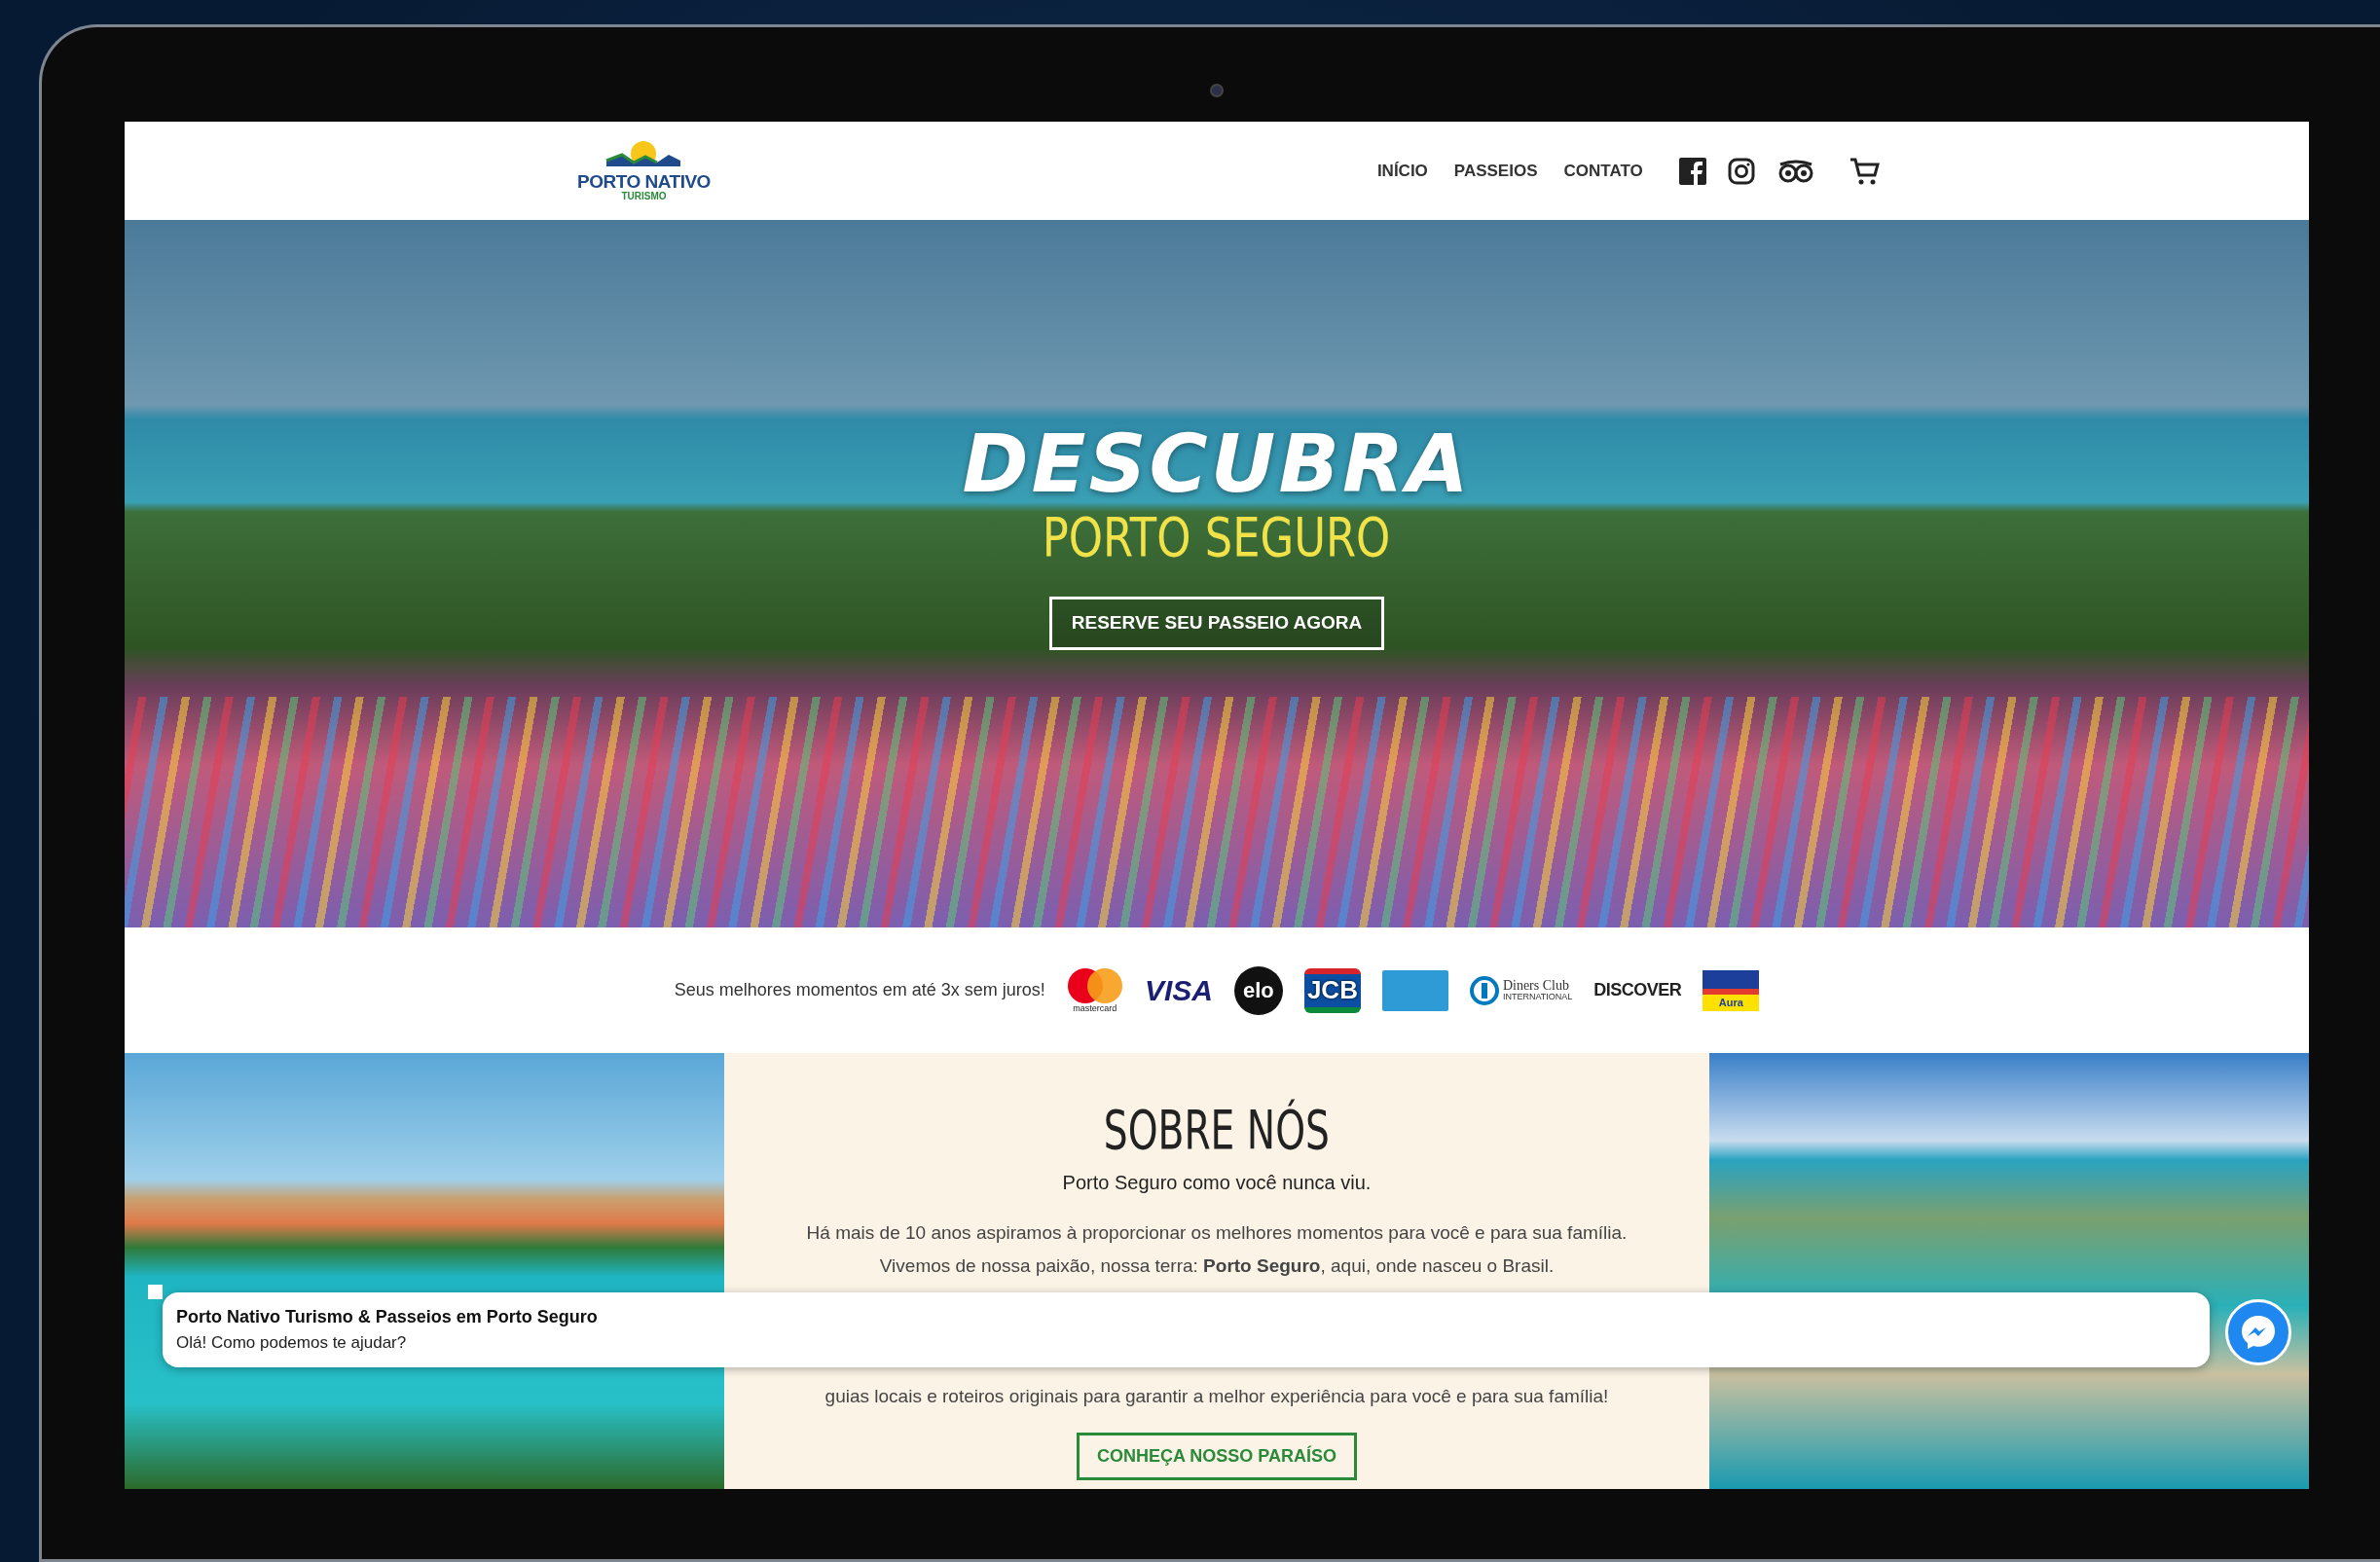 The width and height of the screenshot is (2380, 1562). I want to click on diners-club-logo: Diners Club INTERNATIONAL, so click(1521, 990).